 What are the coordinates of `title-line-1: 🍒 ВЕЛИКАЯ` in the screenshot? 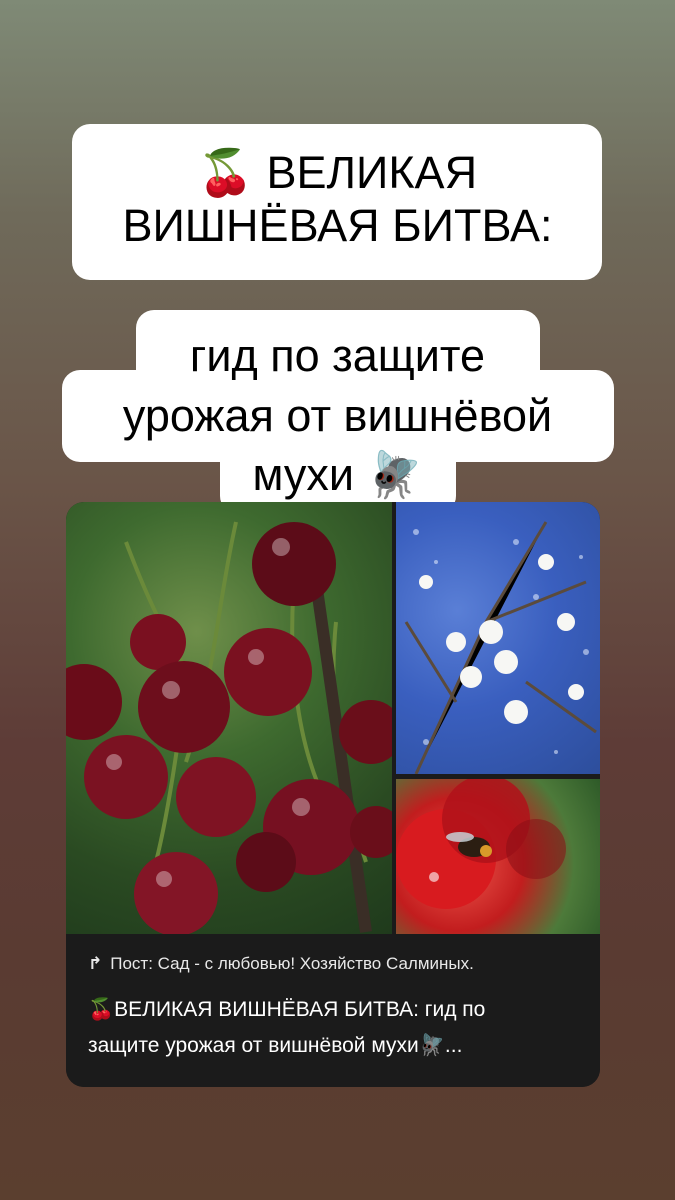 It's located at (337, 172).